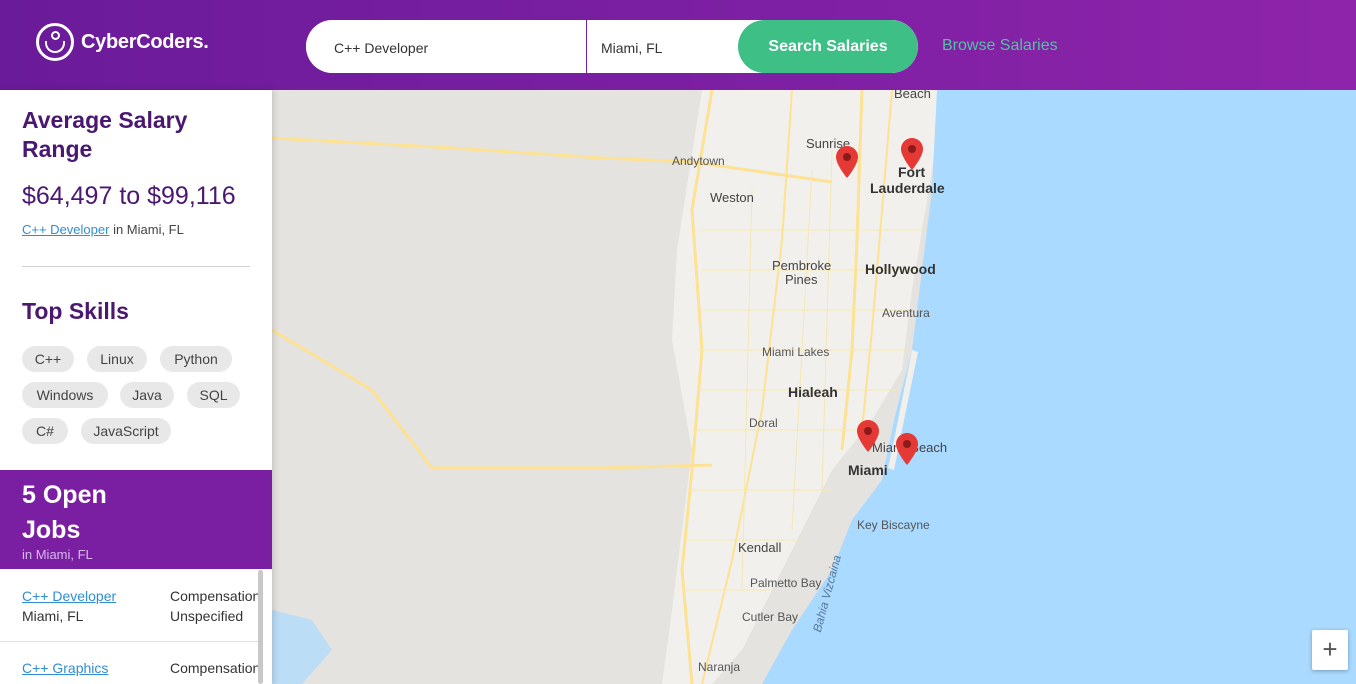  Describe the element at coordinates (136, 266) in the screenshot. I see `section-divider` at that location.